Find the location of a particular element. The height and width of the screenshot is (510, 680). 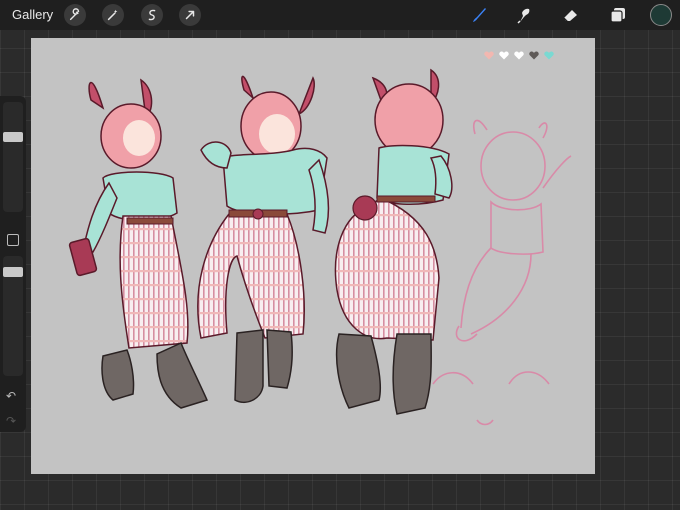

brush-size-slider is located at coordinates (13, 157).